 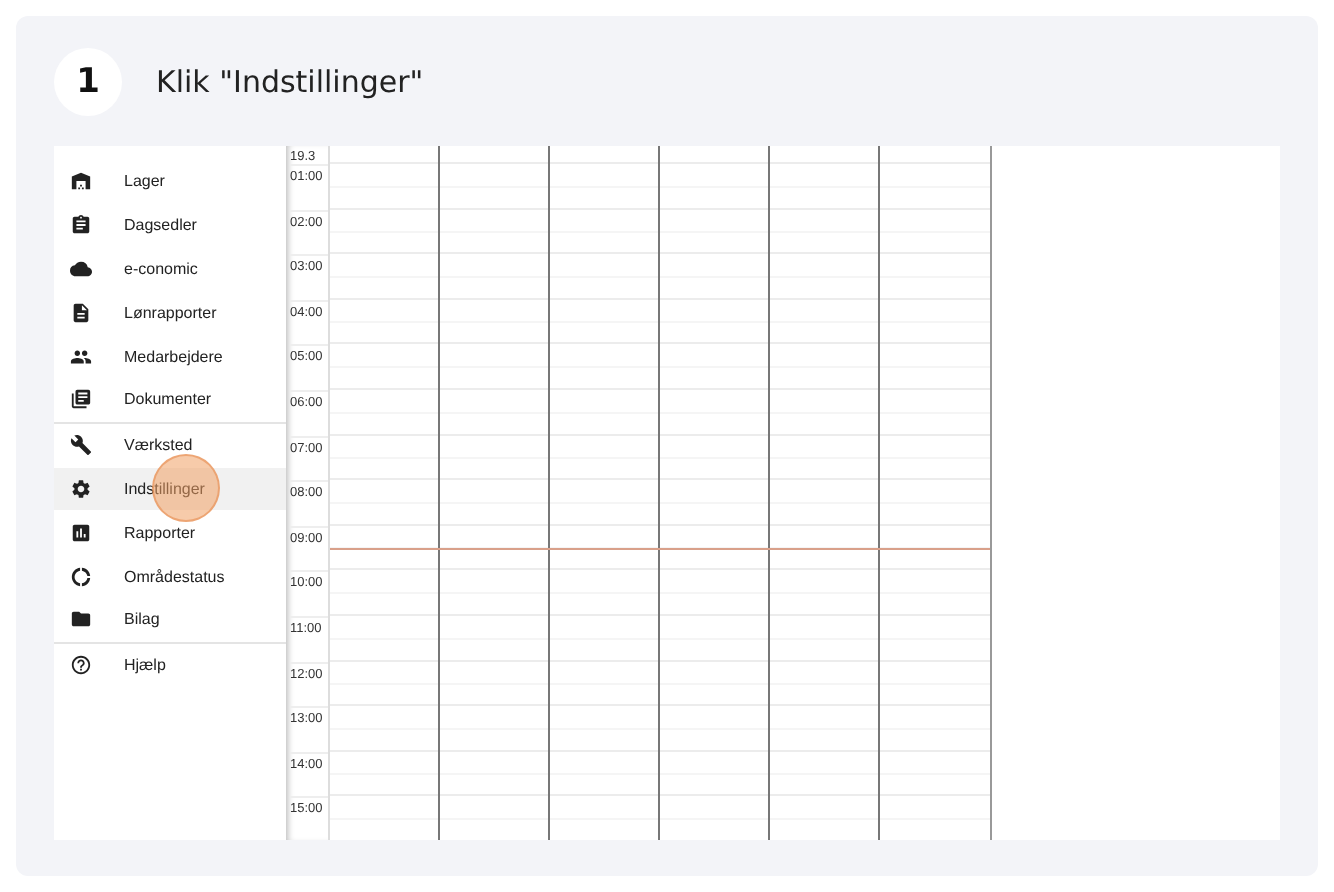 I want to click on step-instruction: Klik "Indstillinger", so click(x=290, y=81).